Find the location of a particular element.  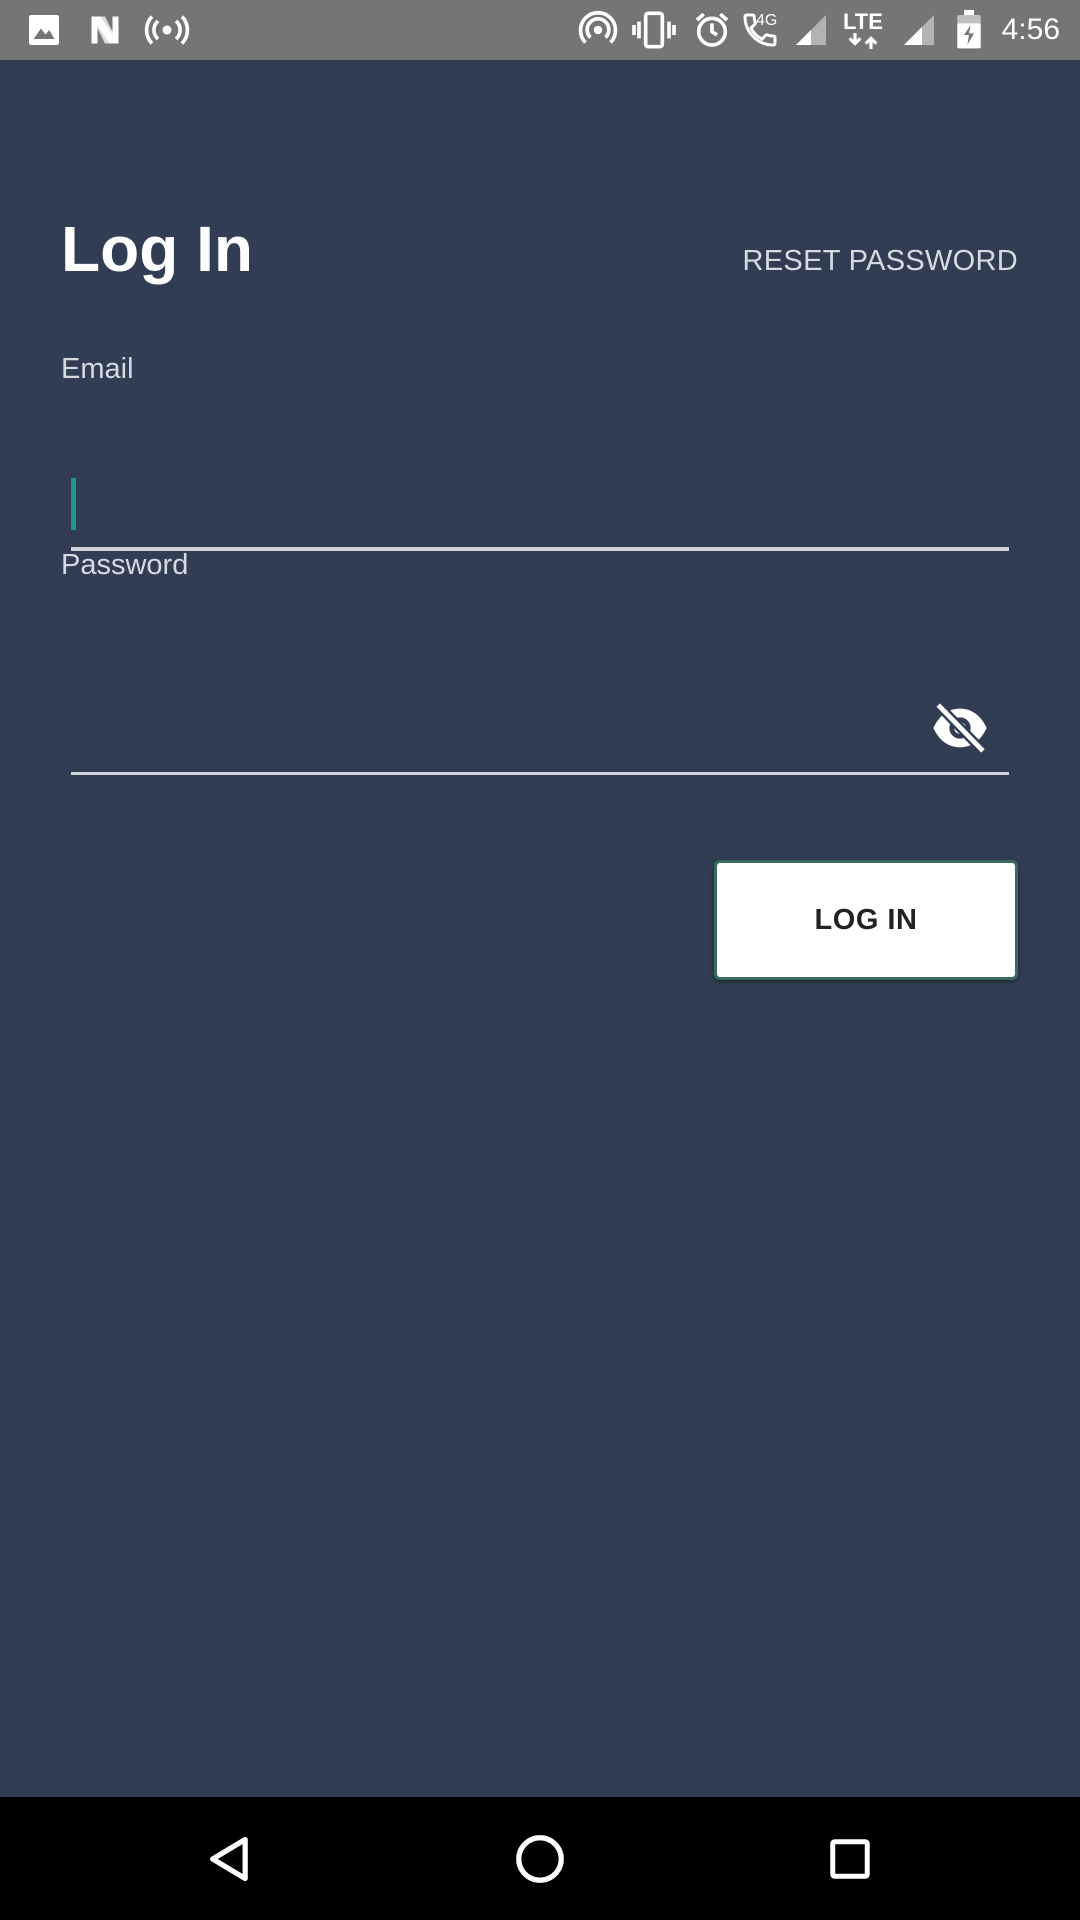

hotspot-icon is located at coordinates (598, 30).